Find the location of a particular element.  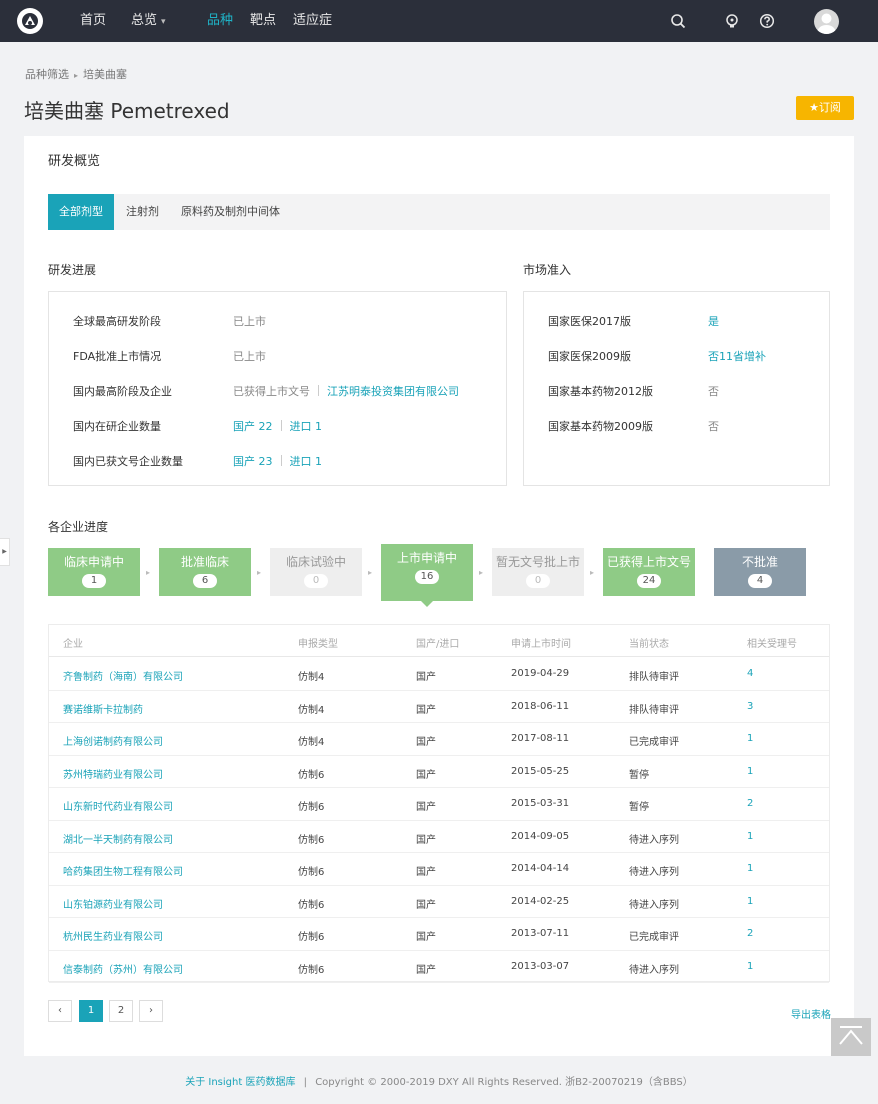

stage-market-application: 上市申请中 16 is located at coordinates (427, 575).